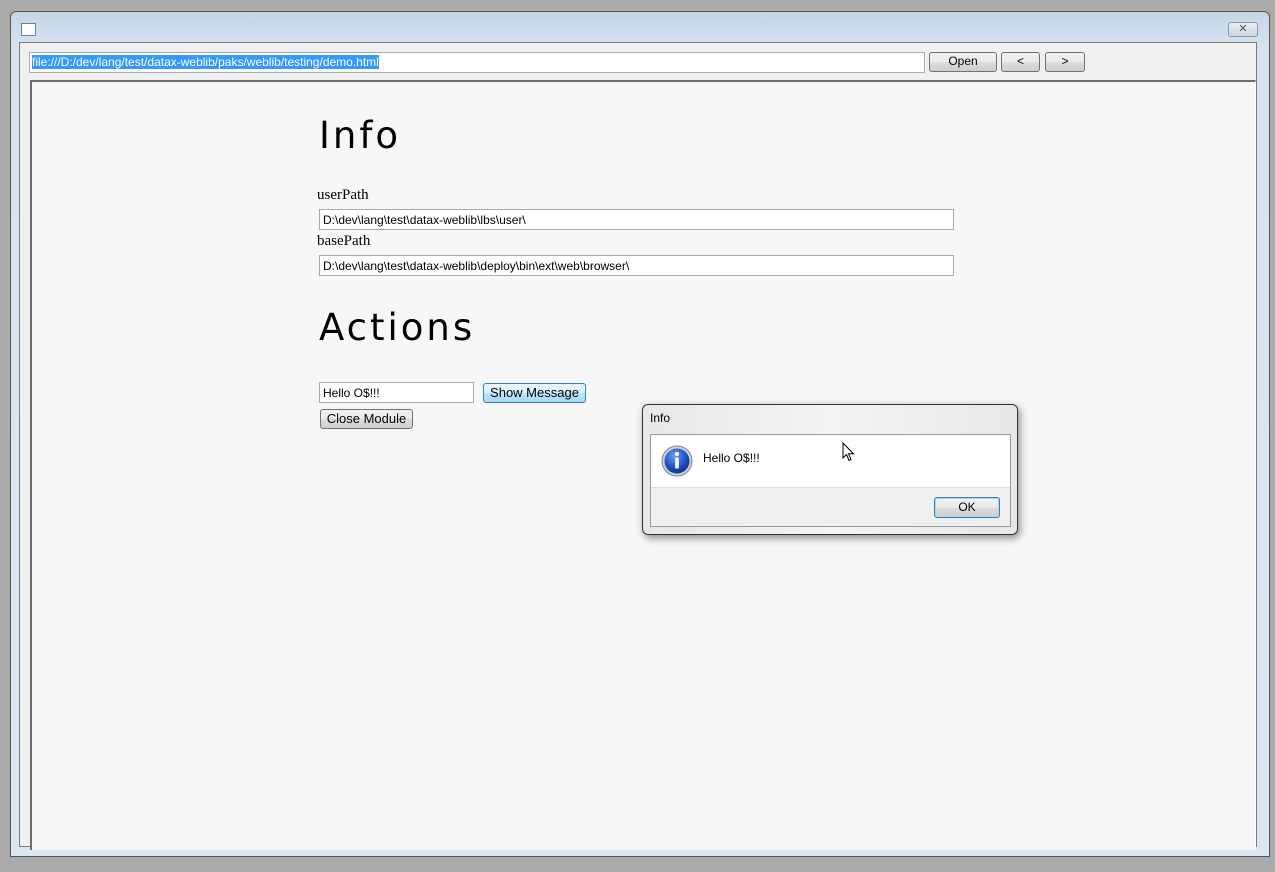 Image resolution: width=1275 pixels, height=872 pixels. Describe the element at coordinates (636, 219) in the screenshot. I see `user-path-field: D:\dev\lang\test\datax-weblib\lbs\user\` at that location.